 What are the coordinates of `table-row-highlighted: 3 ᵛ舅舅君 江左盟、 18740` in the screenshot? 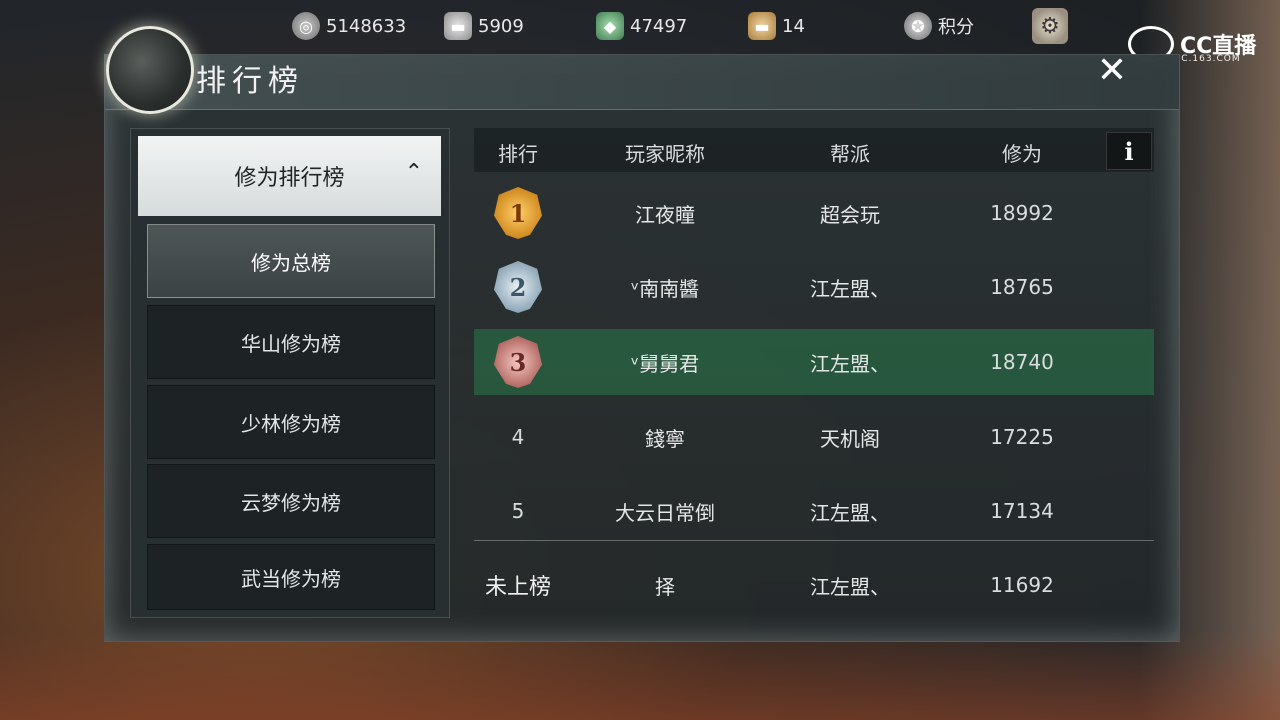 It's located at (814, 362).